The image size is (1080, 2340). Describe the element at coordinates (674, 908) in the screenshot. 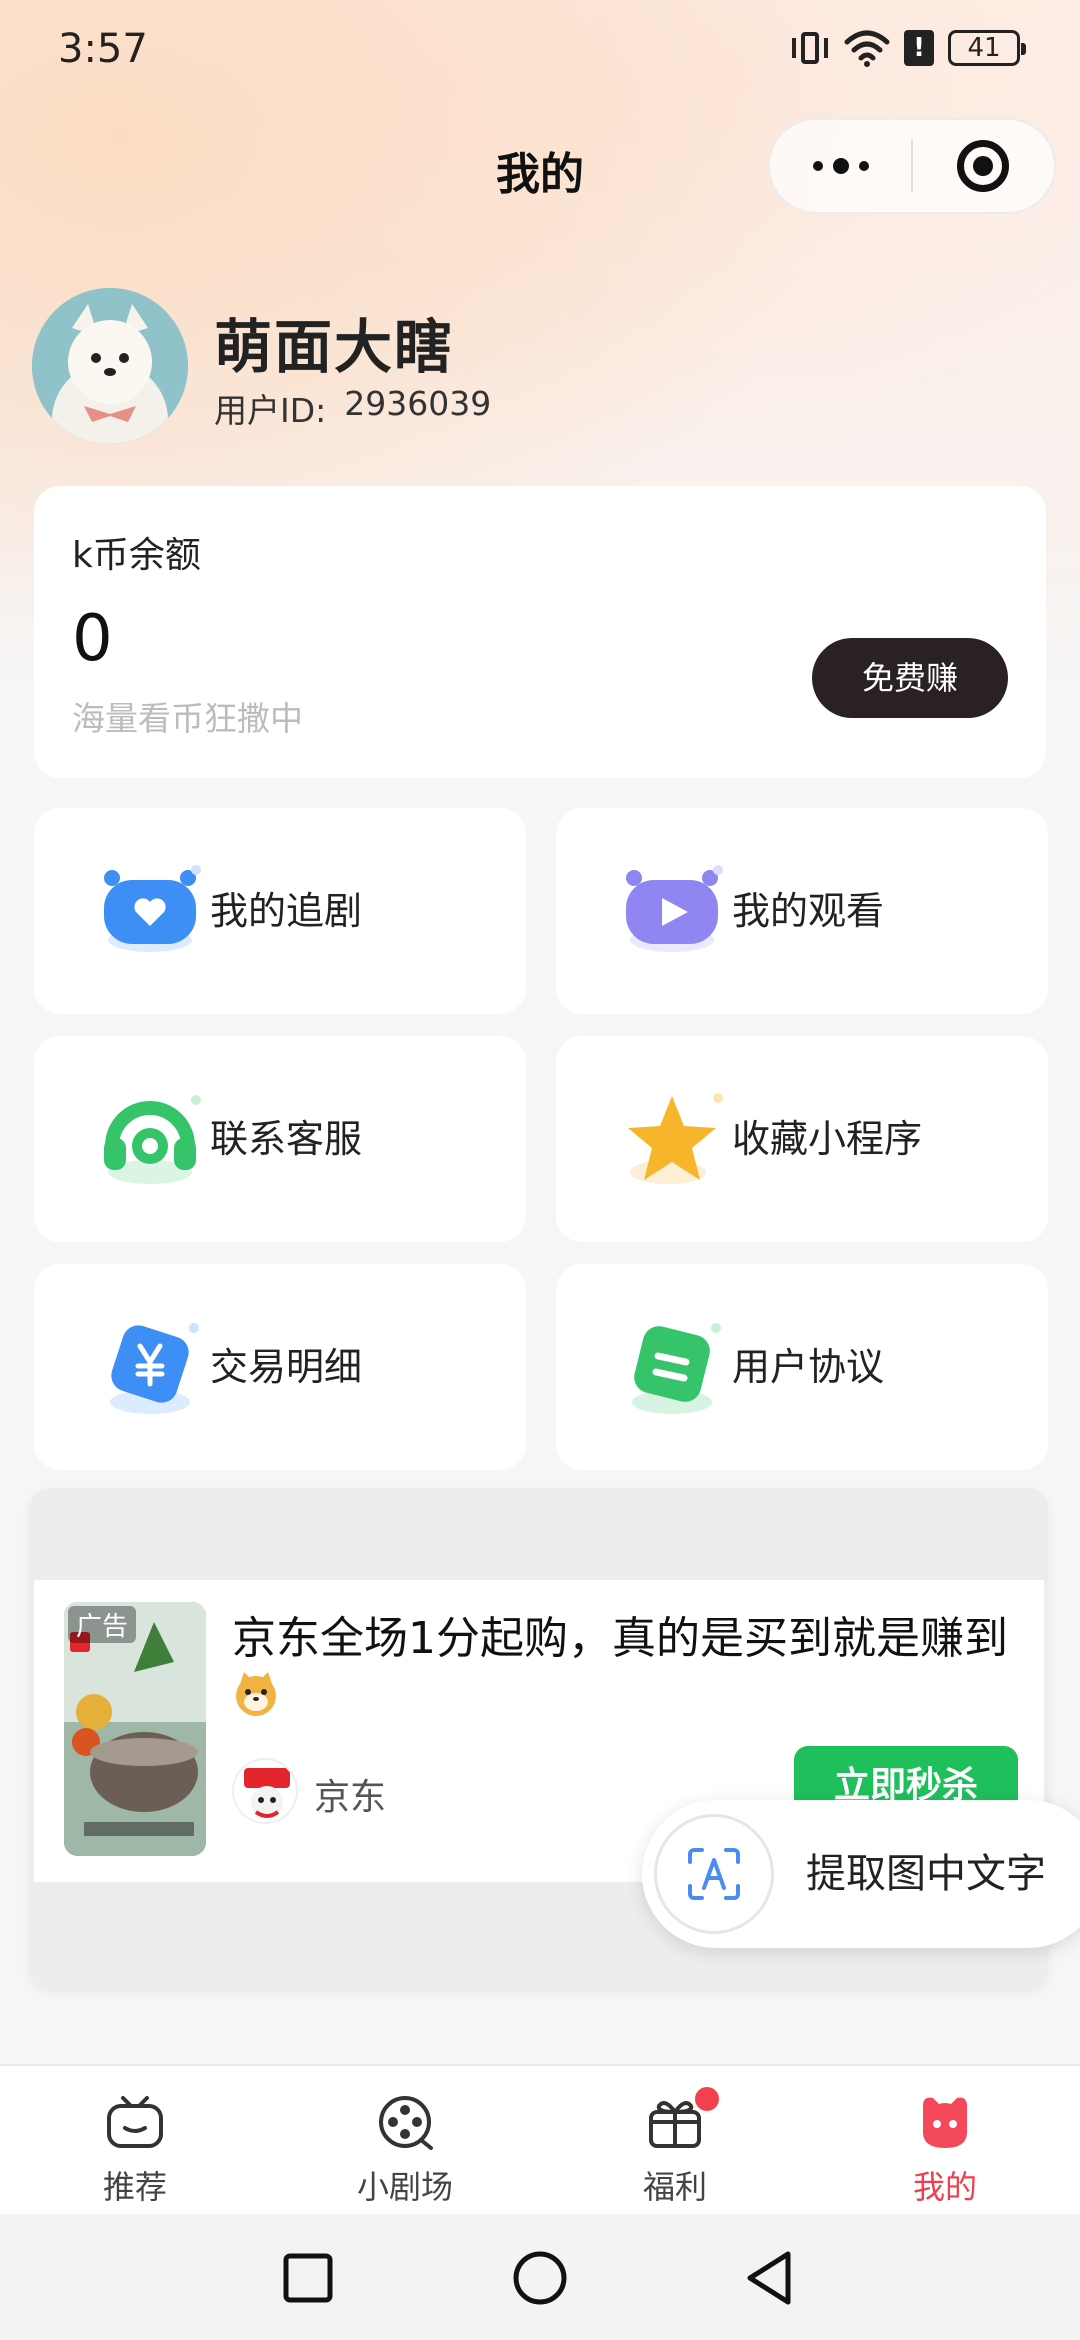

I see `play-tv-icon` at that location.